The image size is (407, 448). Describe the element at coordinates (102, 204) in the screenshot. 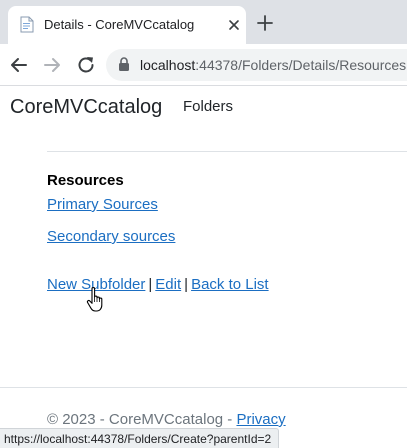

I see `primary-sources-link: Primary Sources` at that location.